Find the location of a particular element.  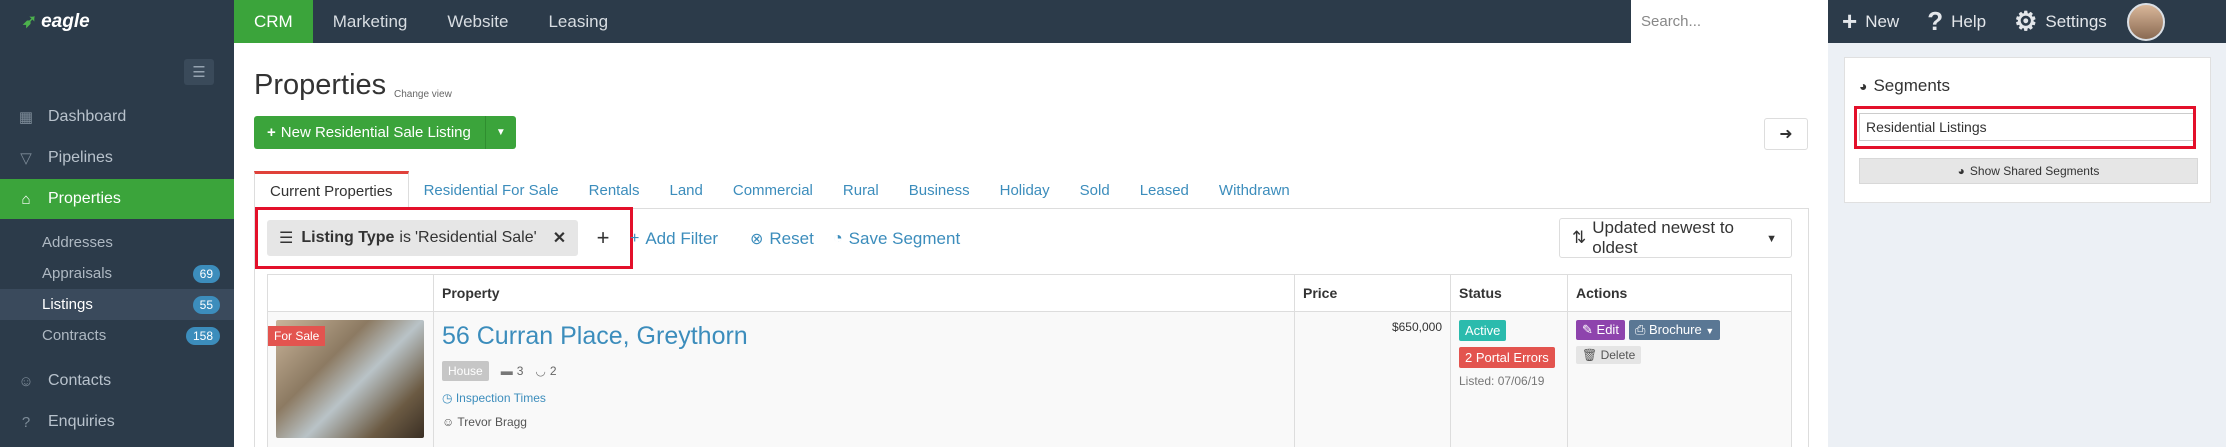

sidebar-sub-label: Listings is located at coordinates (67, 304).